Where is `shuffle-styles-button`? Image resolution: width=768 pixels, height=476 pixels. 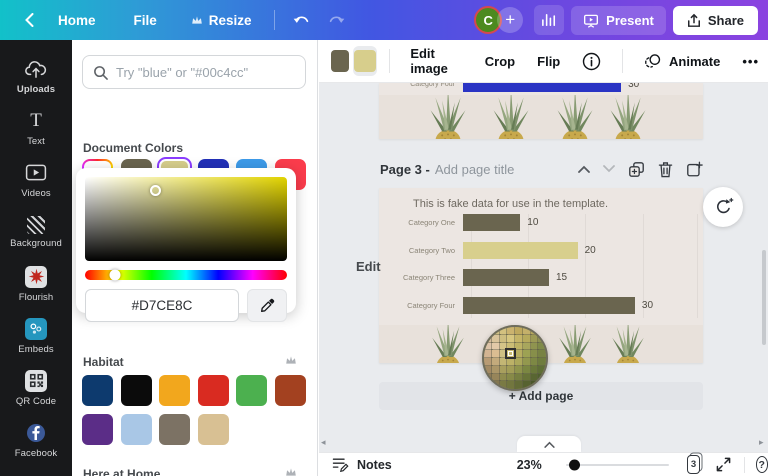
shuffle-styles-button is located at coordinates (723, 207).